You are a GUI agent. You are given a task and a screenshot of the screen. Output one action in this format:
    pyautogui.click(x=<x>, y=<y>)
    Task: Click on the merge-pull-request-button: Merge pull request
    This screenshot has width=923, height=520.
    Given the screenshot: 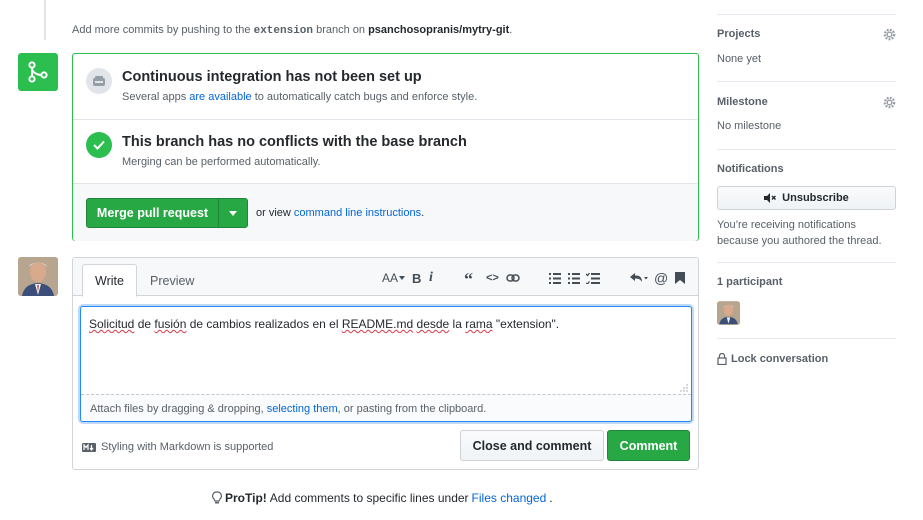 What is the action you would take?
    pyautogui.click(x=167, y=213)
    